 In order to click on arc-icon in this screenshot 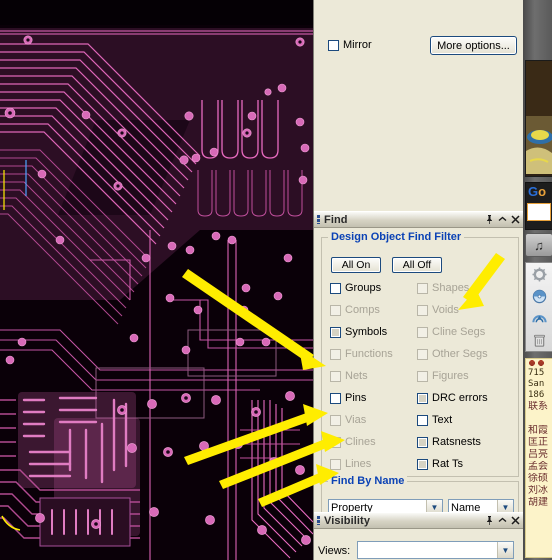, I will do `click(539, 318)`.